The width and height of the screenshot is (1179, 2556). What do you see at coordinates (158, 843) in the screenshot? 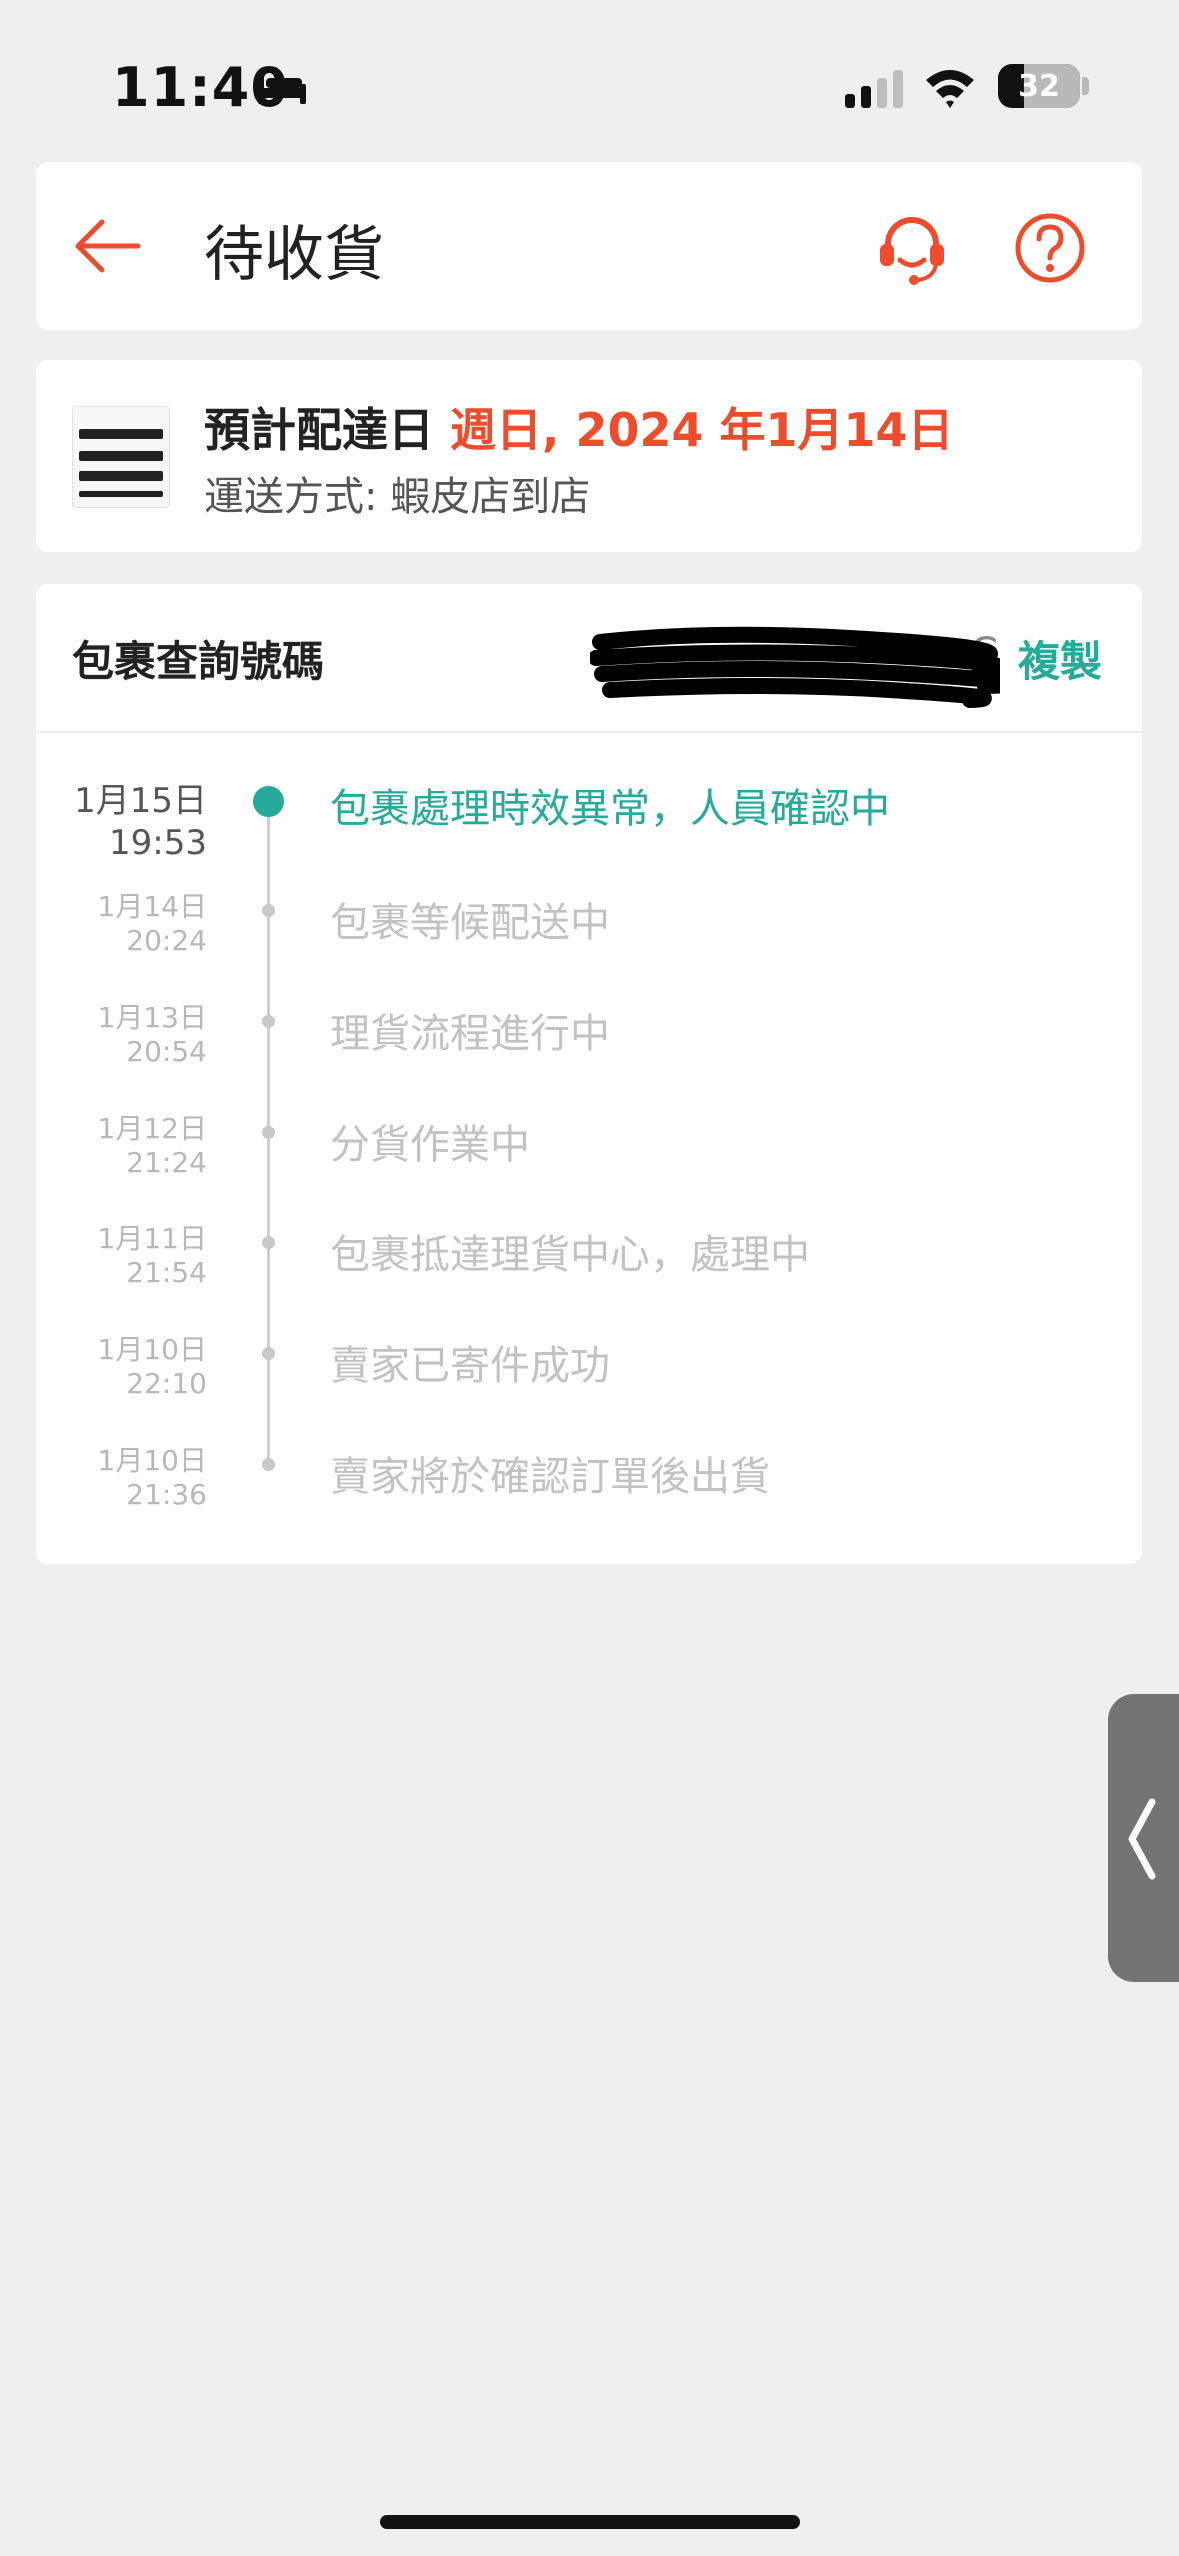
I see `event-time: 19:53` at bounding box center [158, 843].